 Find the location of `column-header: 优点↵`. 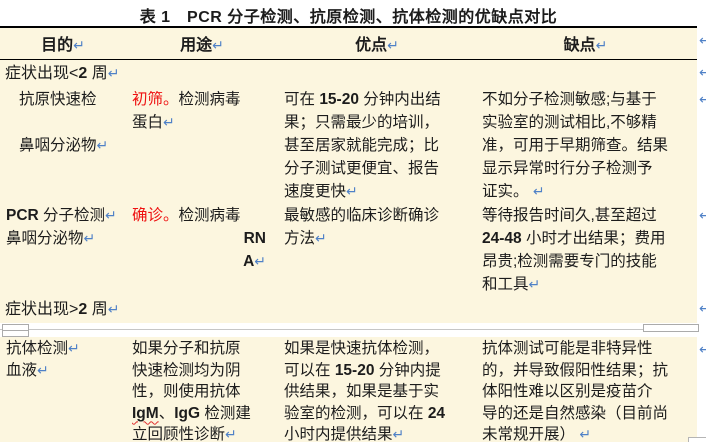

column-header: 优点↵ is located at coordinates (377, 43).